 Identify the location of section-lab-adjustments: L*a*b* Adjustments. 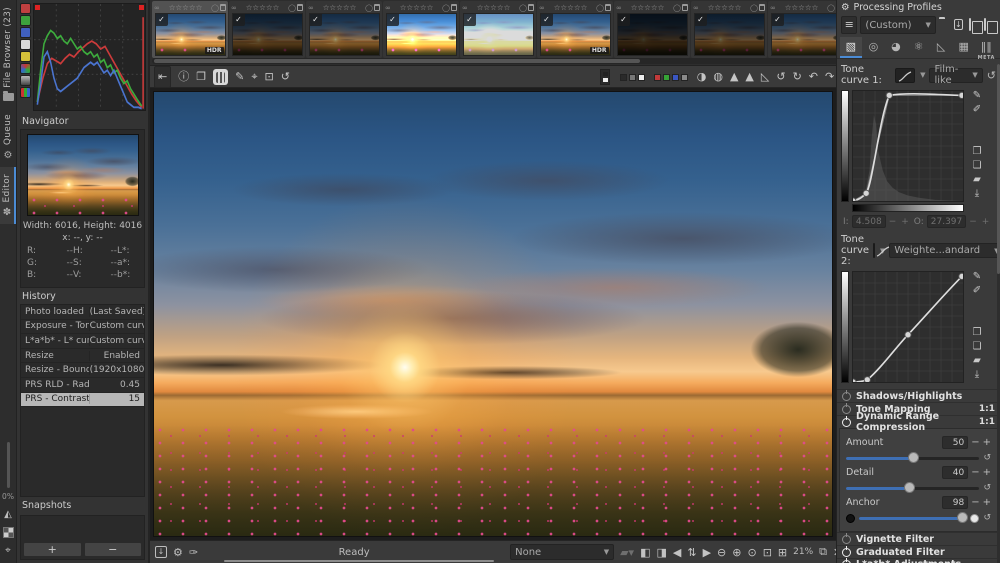
(918, 560).